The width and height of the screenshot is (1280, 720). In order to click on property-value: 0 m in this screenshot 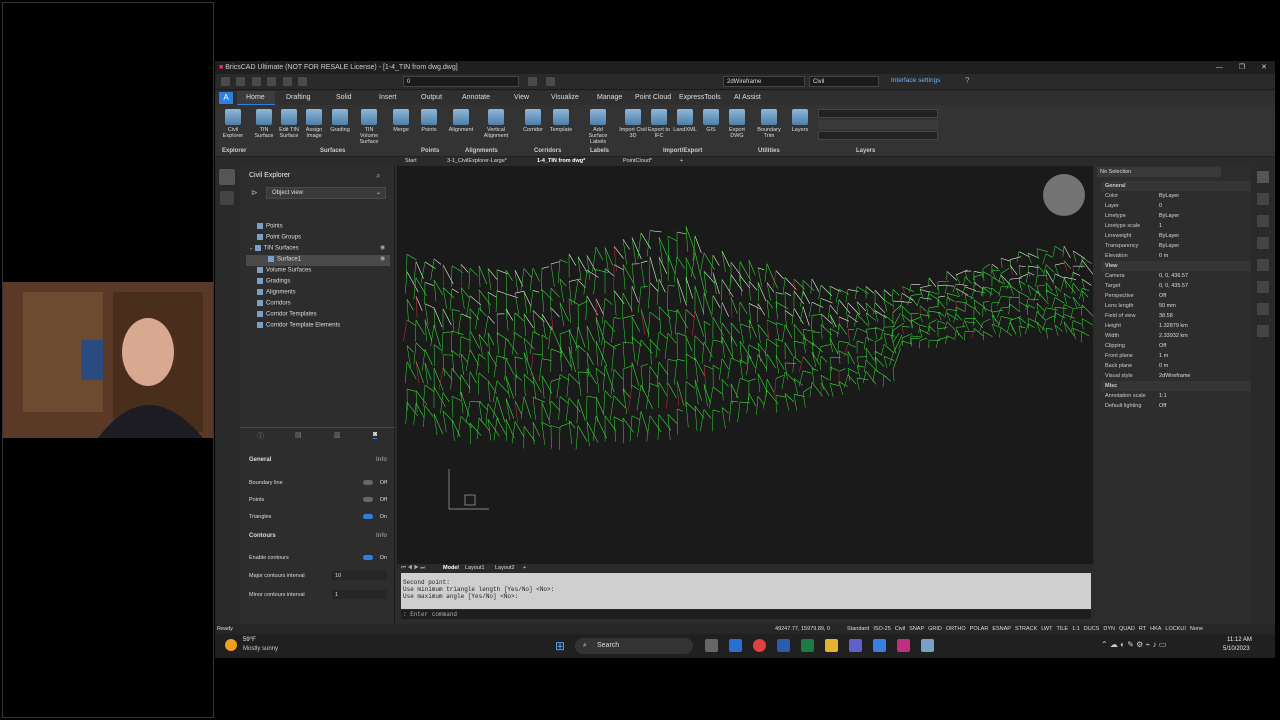, I will do `click(1163, 256)`.